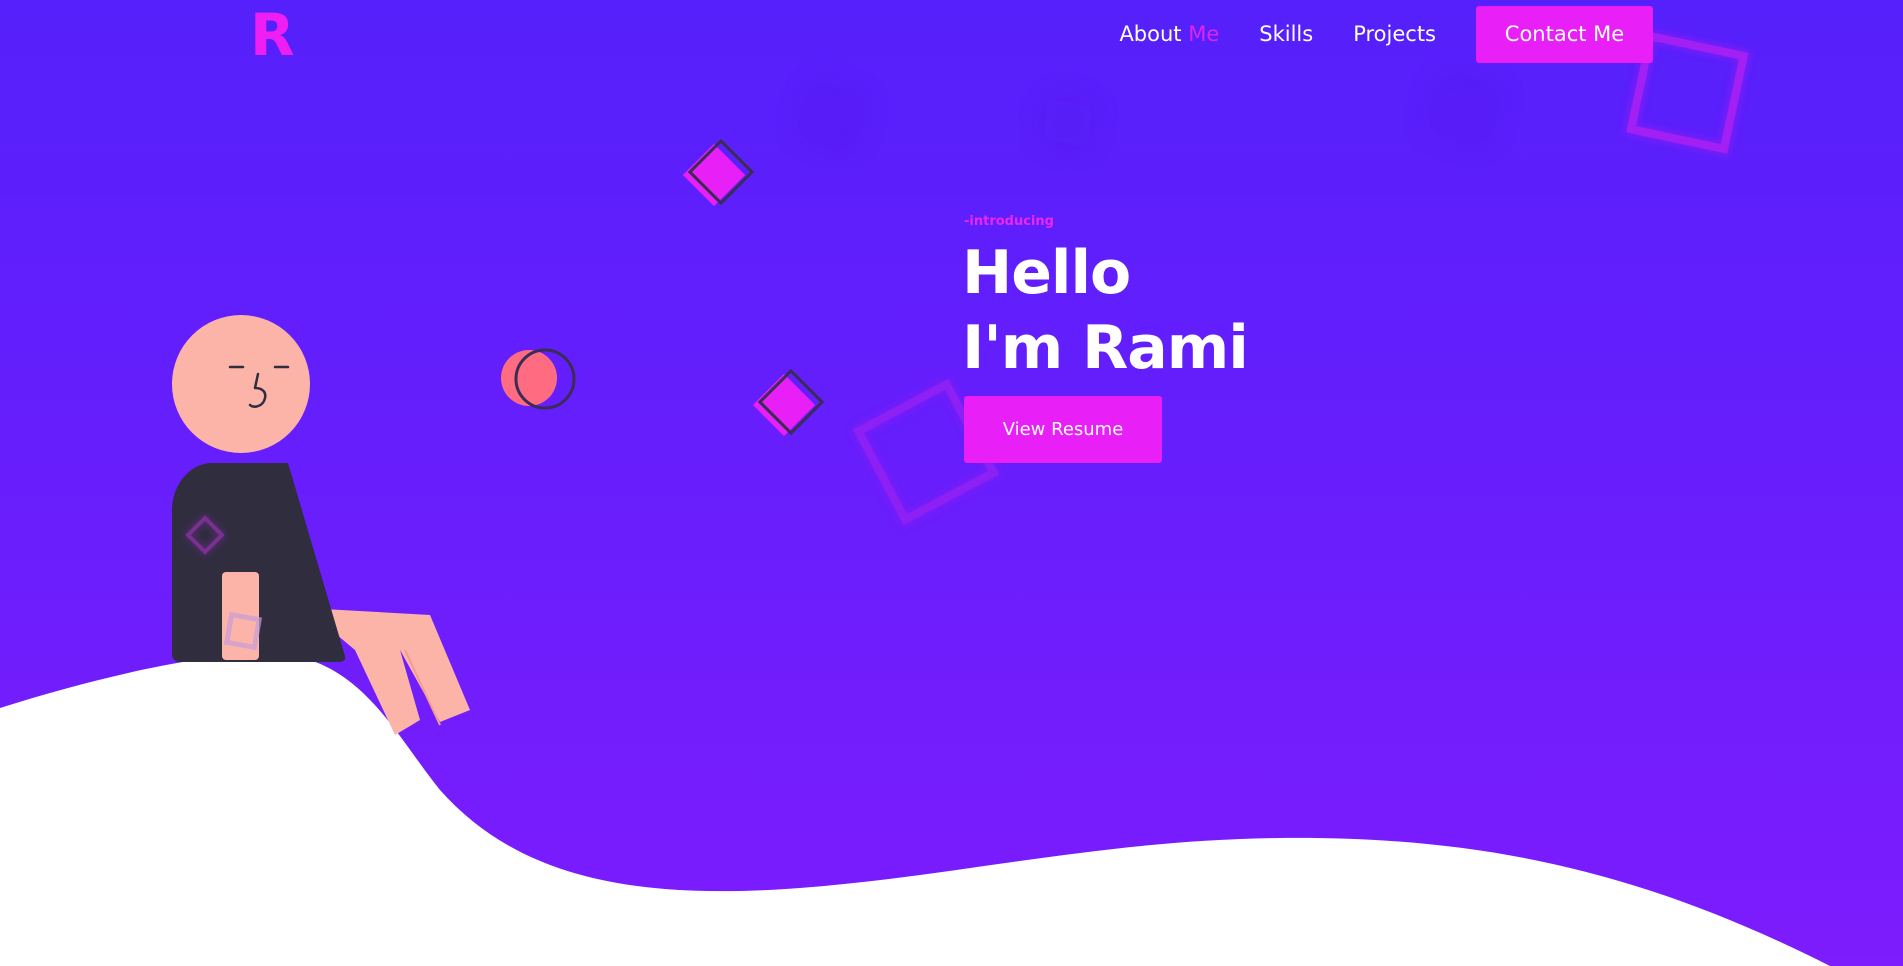  What do you see at coordinates (788, 402) in the screenshot?
I see `pink-diamond-middle` at bounding box center [788, 402].